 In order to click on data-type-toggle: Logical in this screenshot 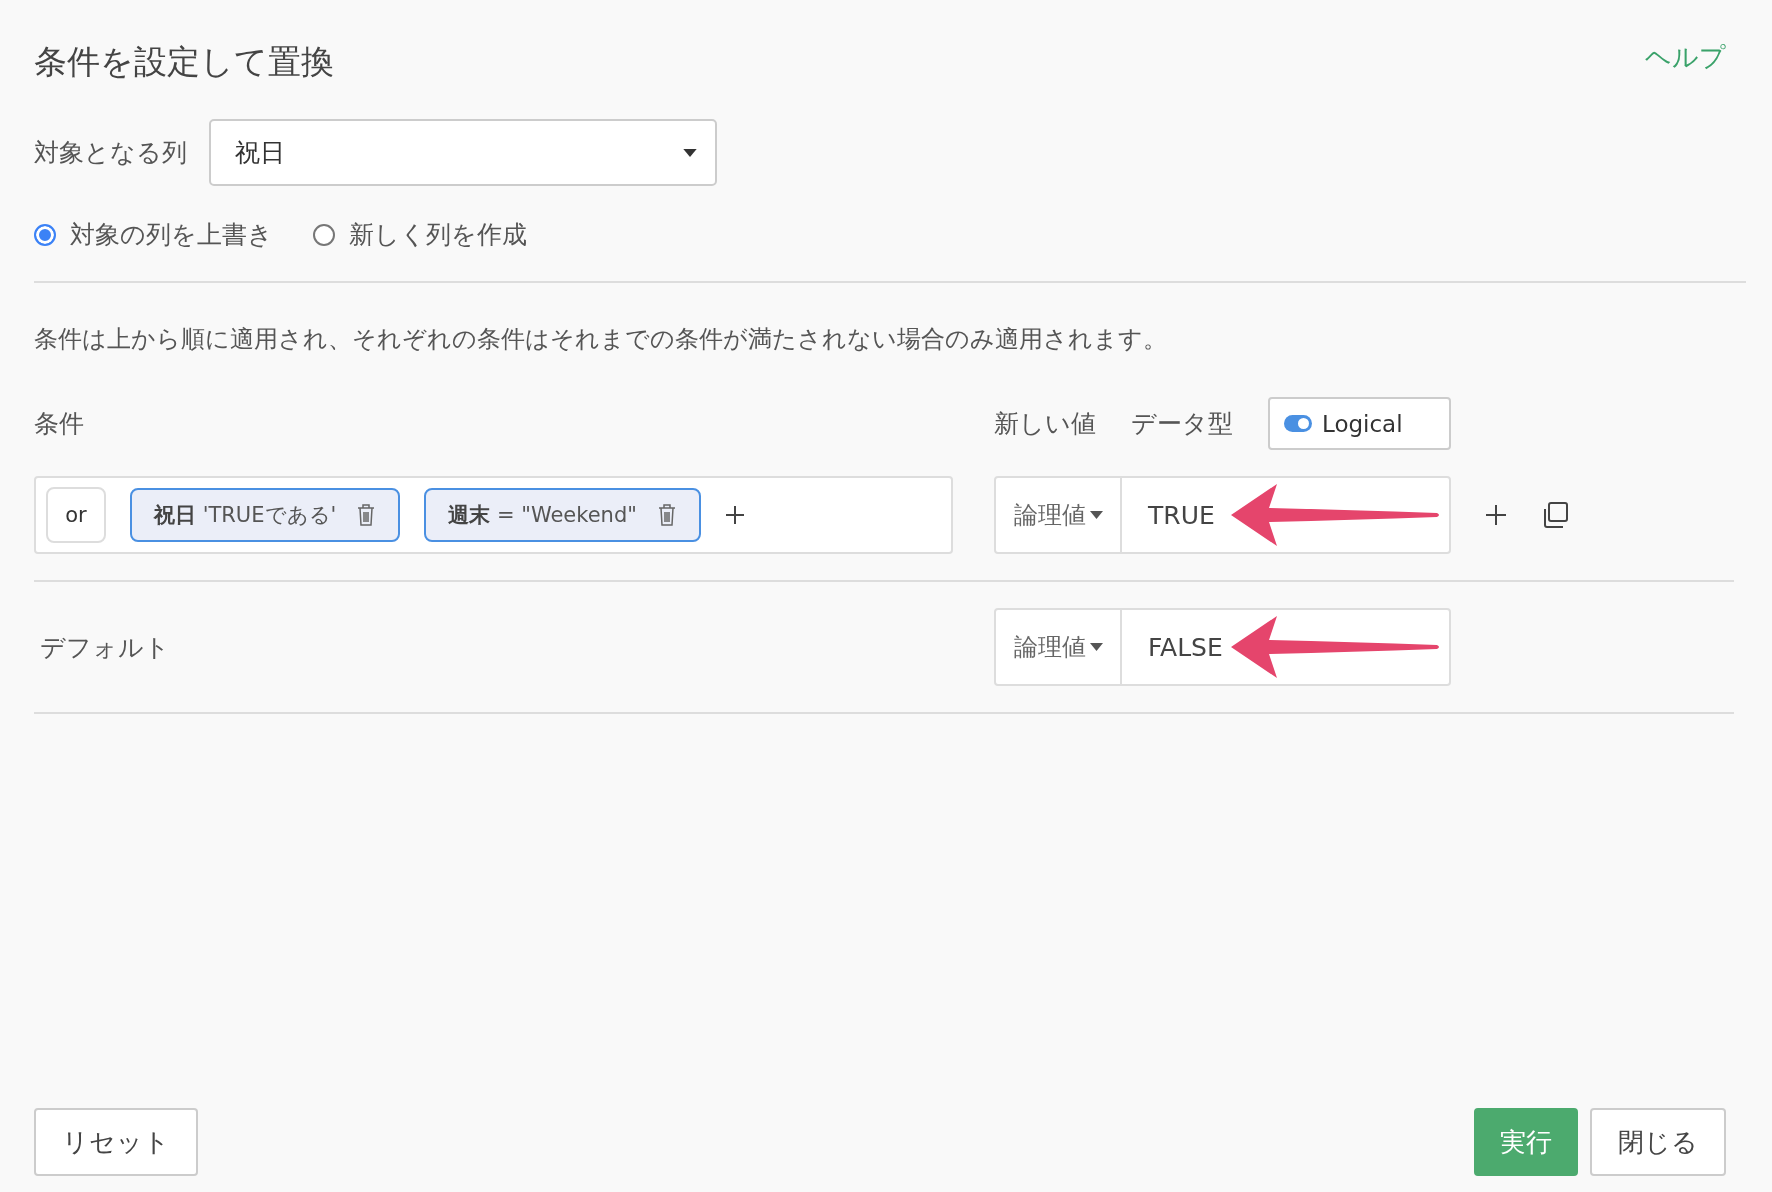, I will do `click(1359, 423)`.